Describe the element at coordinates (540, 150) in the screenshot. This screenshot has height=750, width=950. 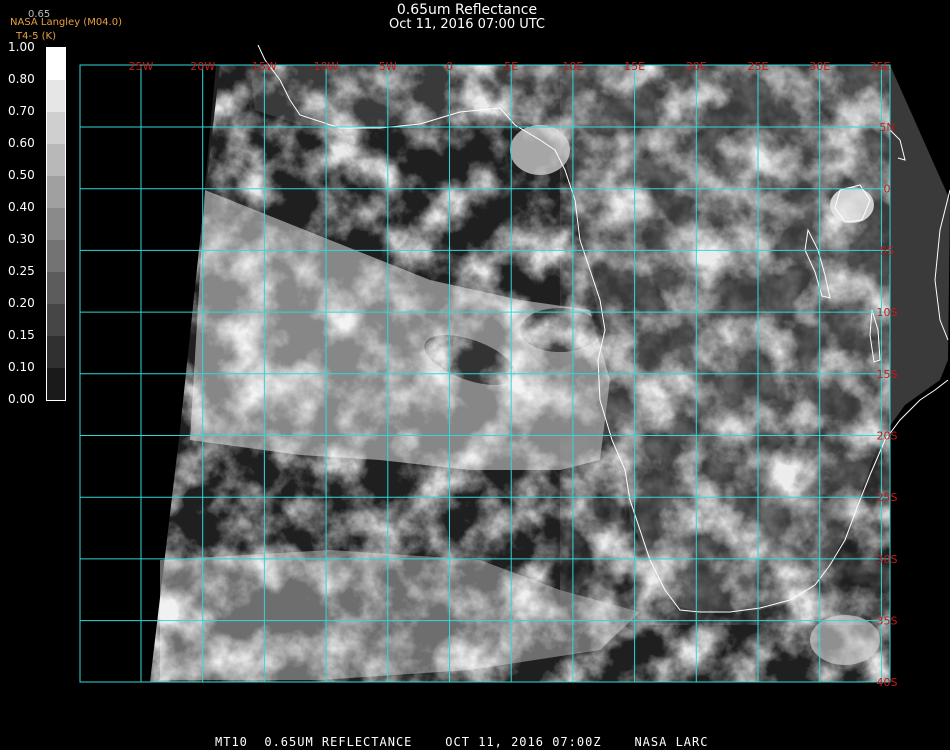
I see `convective-cluster` at that location.